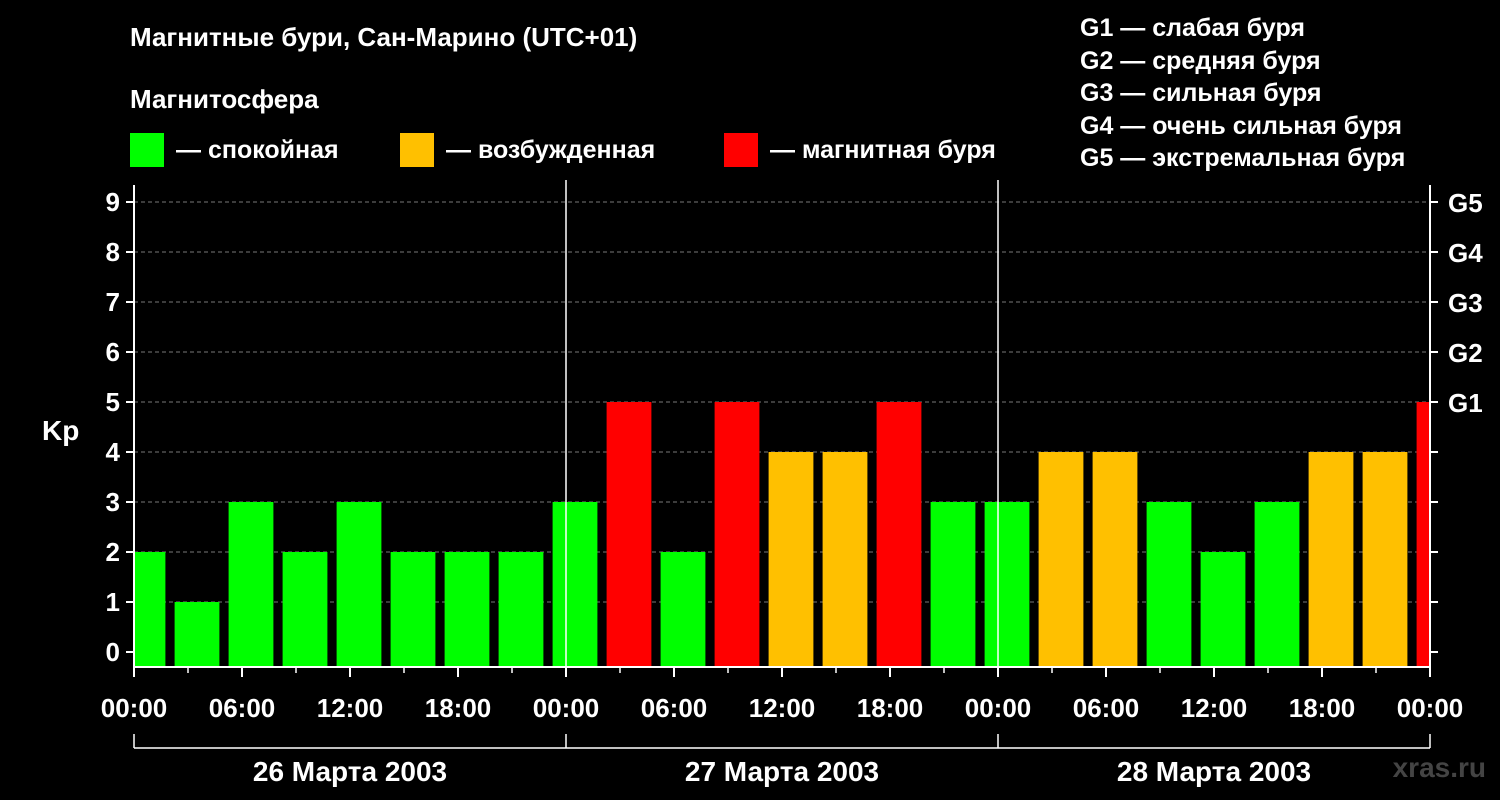 The image size is (1500, 800). What do you see at coordinates (1214, 771) in the screenshot?
I see `day-label: 28 Марта 2003` at bounding box center [1214, 771].